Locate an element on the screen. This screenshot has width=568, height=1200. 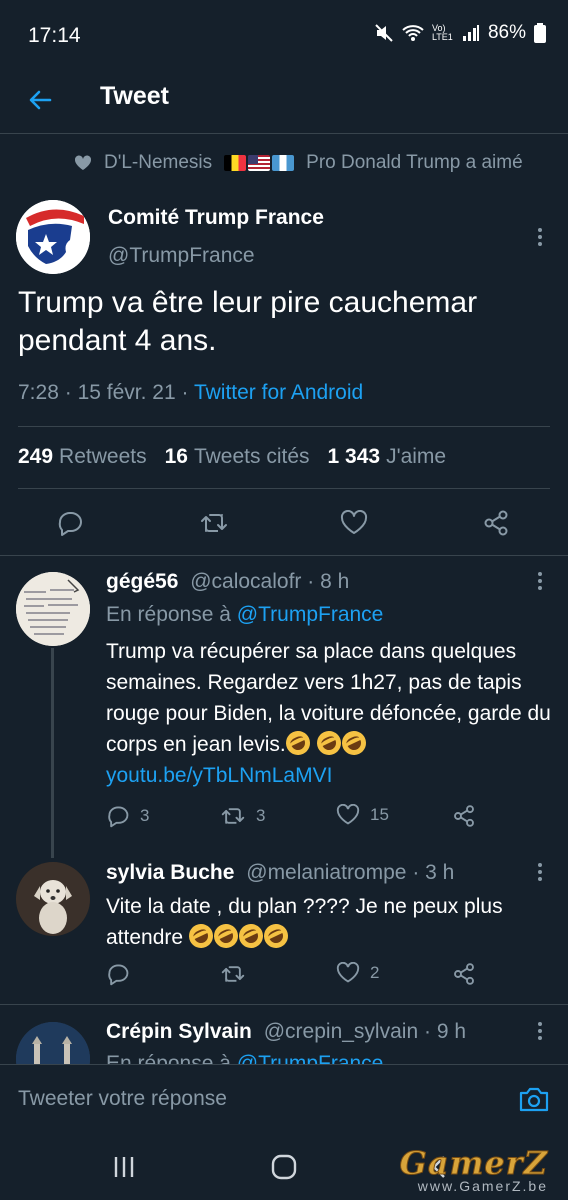
quotes-stat: 16 Tweets cités is located at coordinates (237, 457).